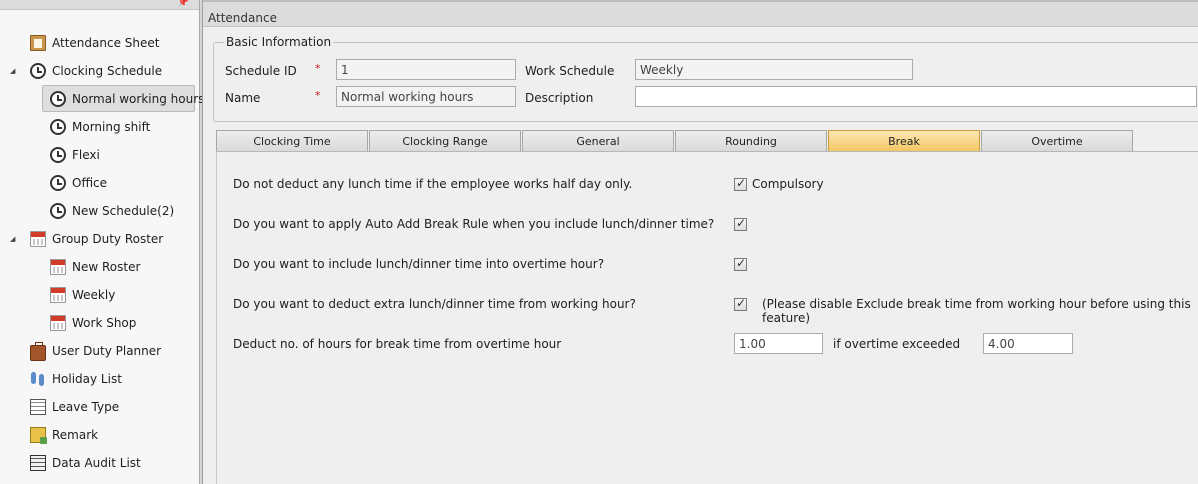 The height and width of the screenshot is (484, 1198). I want to click on tree-item-label: New Roster, so click(106, 267).